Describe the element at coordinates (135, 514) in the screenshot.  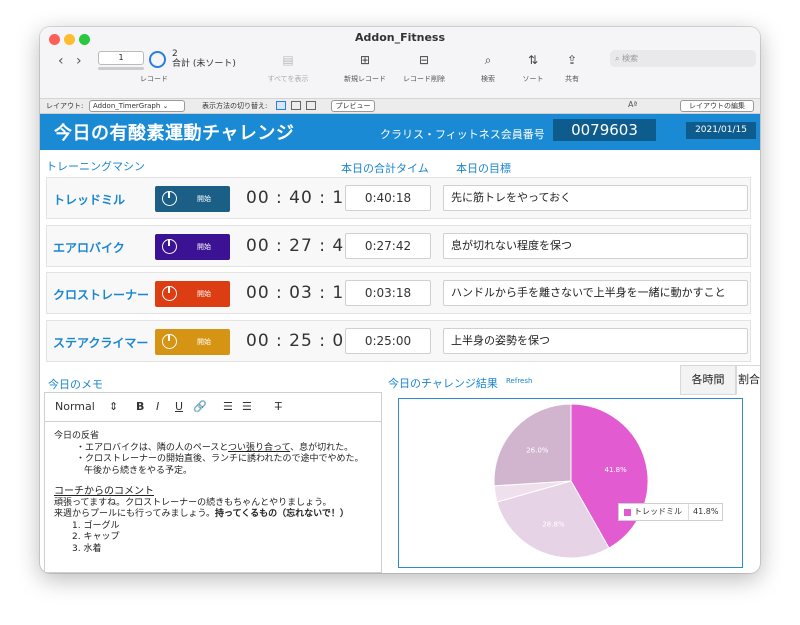
I see `memo-coach-line-2-text: 来週からプールにも行ってみましょう。` at that location.